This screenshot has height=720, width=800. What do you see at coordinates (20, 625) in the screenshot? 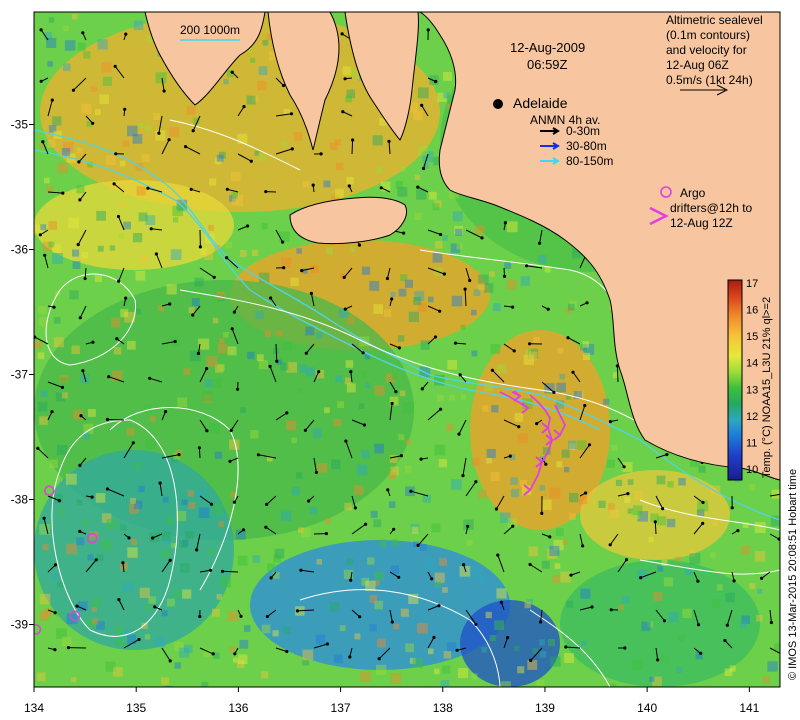
I see `y-tick-label: -39` at bounding box center [20, 625].